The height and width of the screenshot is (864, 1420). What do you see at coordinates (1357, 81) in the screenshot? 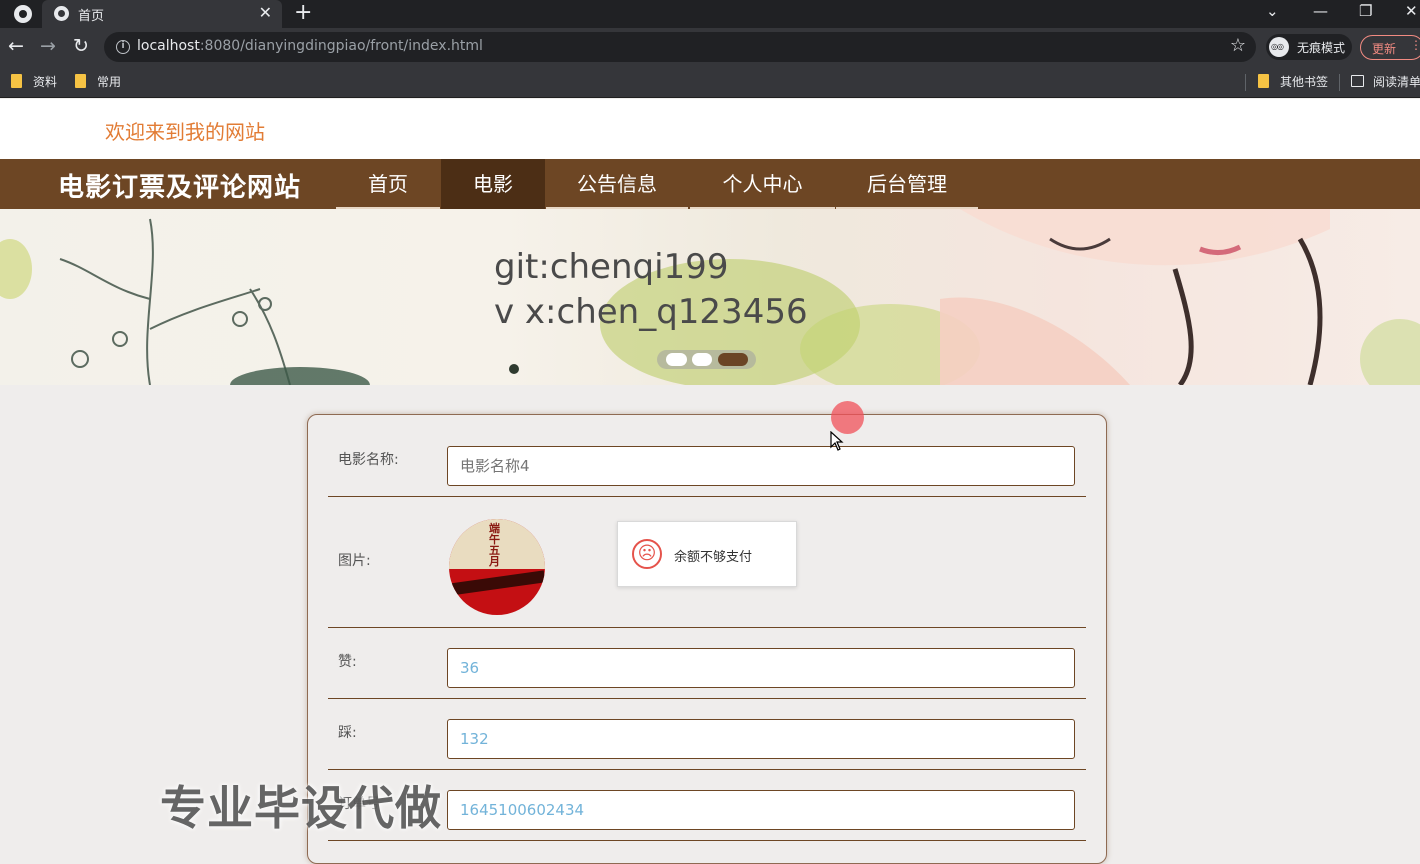
I see `reading-list-icon` at bounding box center [1357, 81].